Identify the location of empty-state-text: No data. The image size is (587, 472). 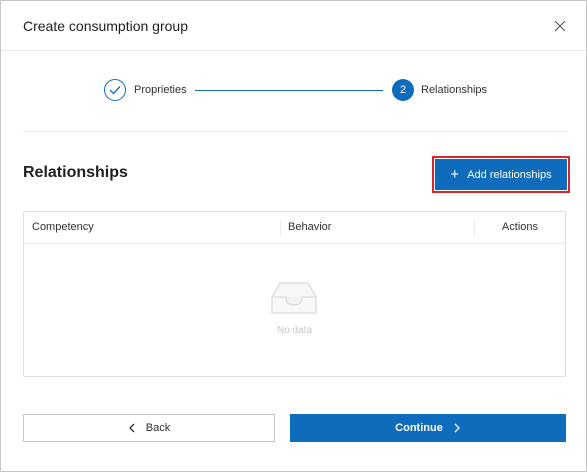
(294, 330).